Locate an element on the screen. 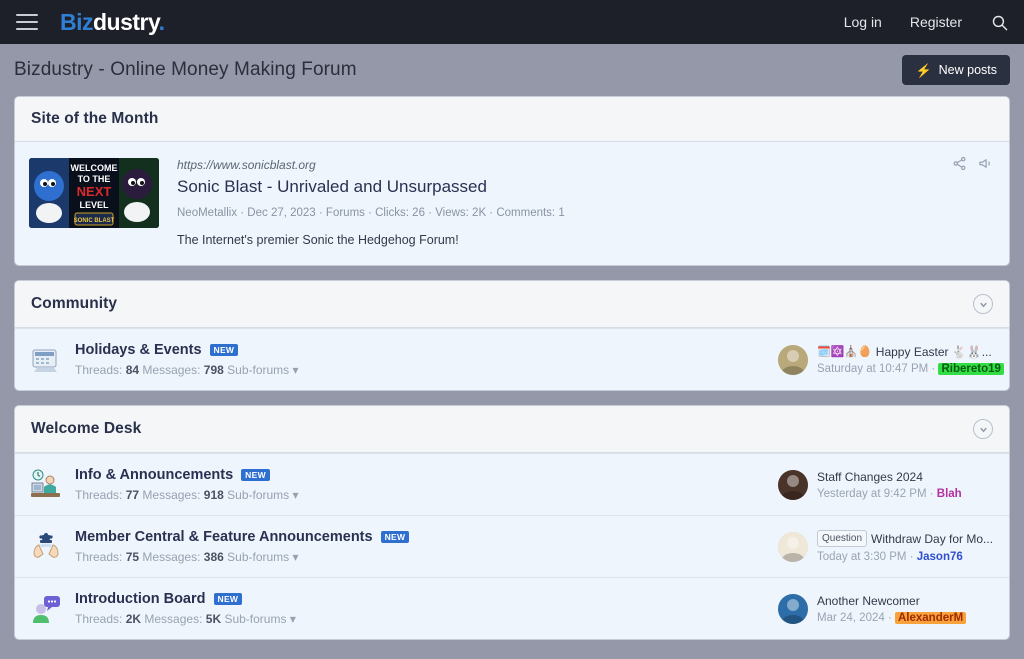 The width and height of the screenshot is (1024, 659). sonic-banner-image: WELCOME TO THE NEXT LEVEL SONIC BLAST is located at coordinates (94, 193).